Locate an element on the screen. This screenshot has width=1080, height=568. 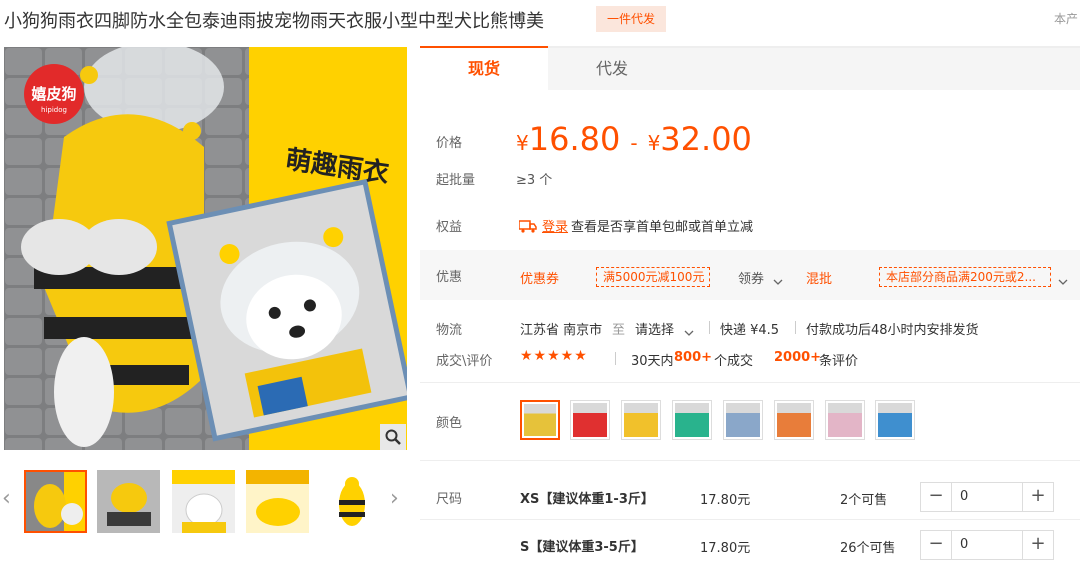
price-low: 16.80 is located at coordinates (574, 139).